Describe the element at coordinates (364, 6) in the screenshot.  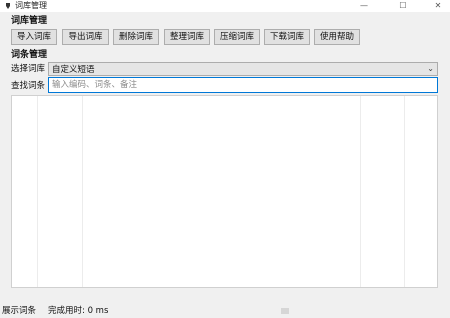
I see `minimize-button: —` at that location.